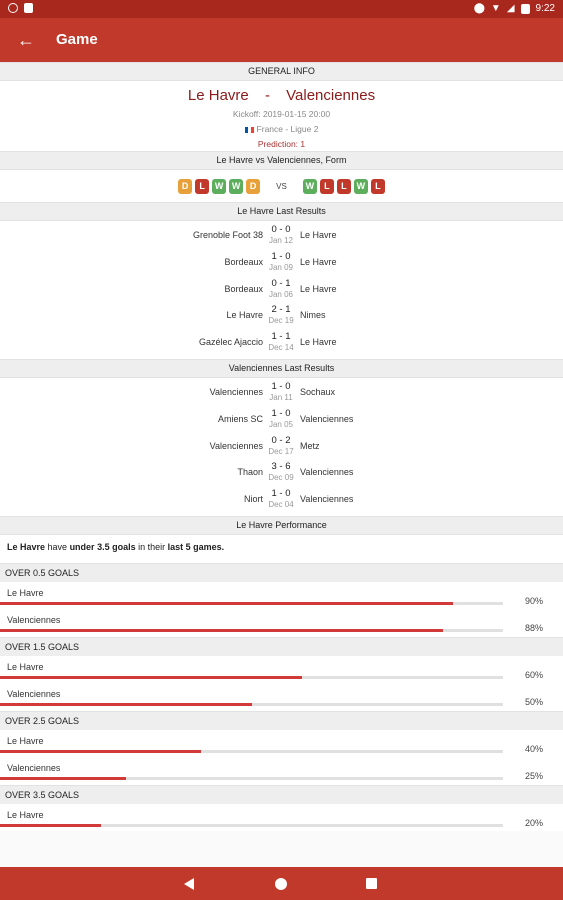 Image resolution: width=563 pixels, height=900 pixels. I want to click on result-date: Dec 09, so click(281, 478).